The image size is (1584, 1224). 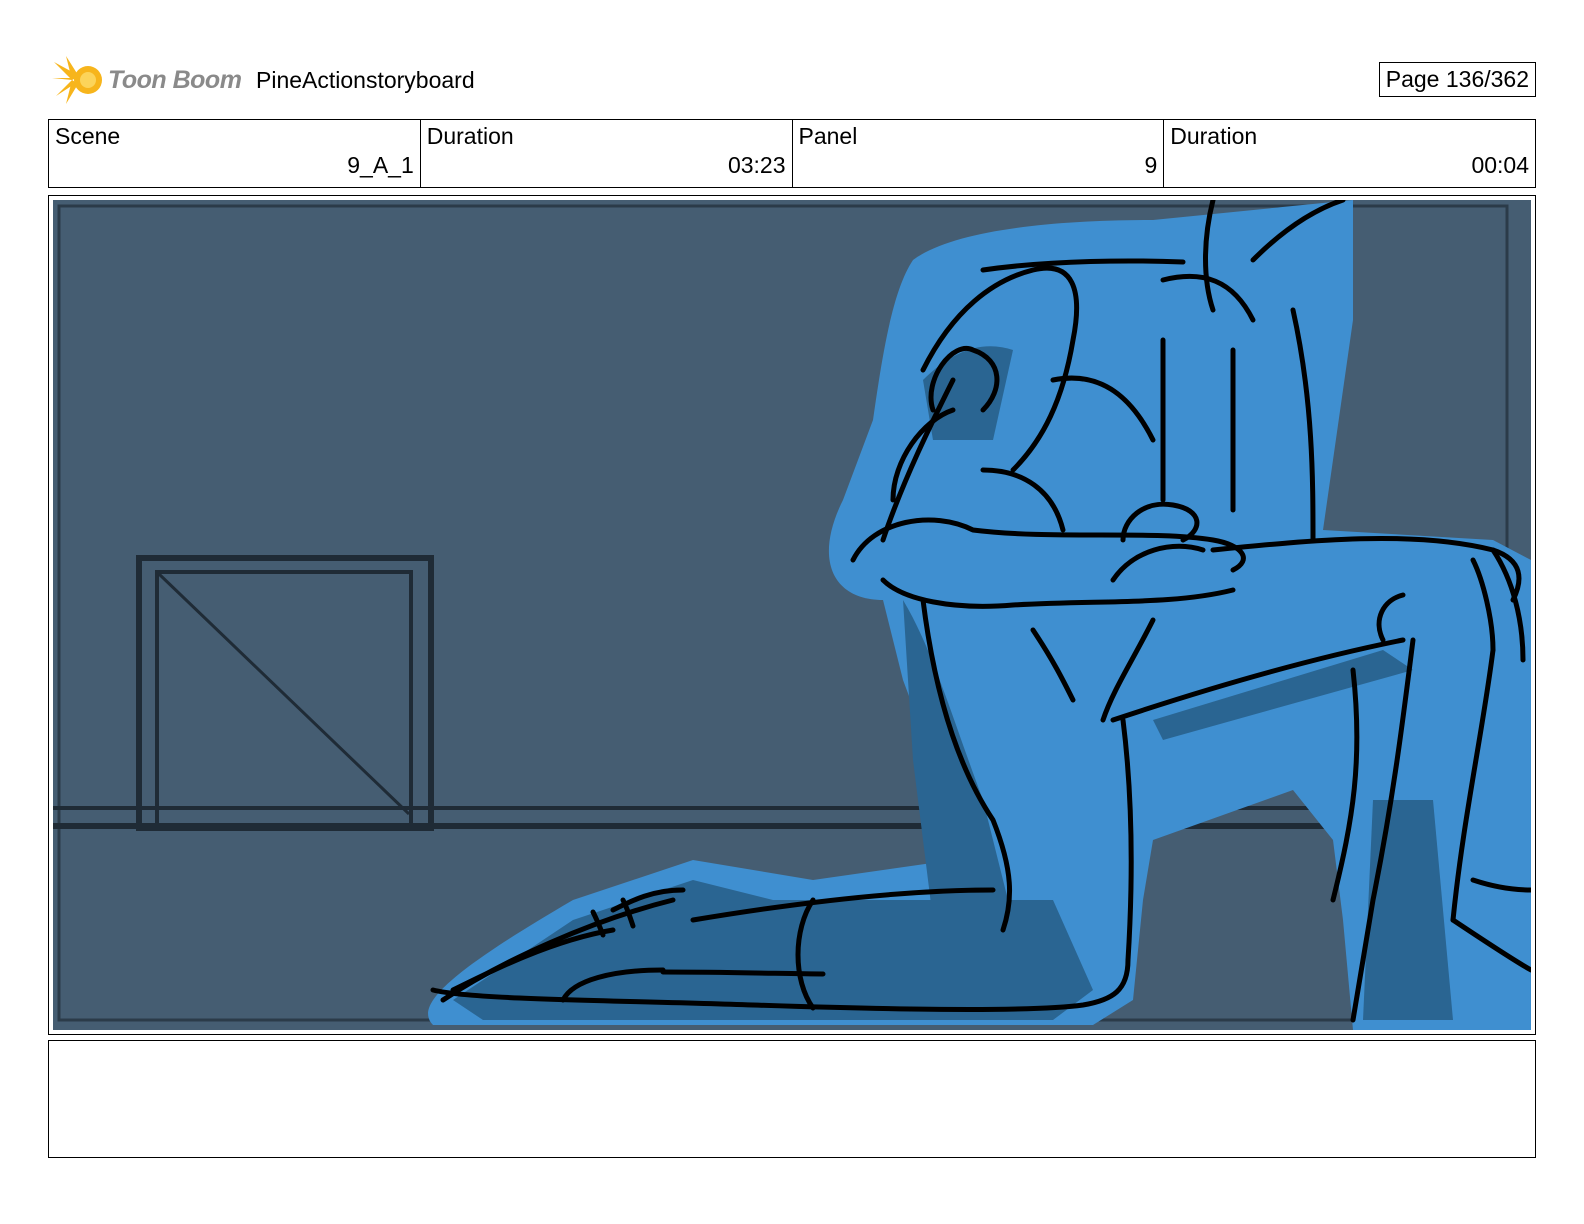 I want to click on scene-value: 9_A_1, so click(x=380, y=165).